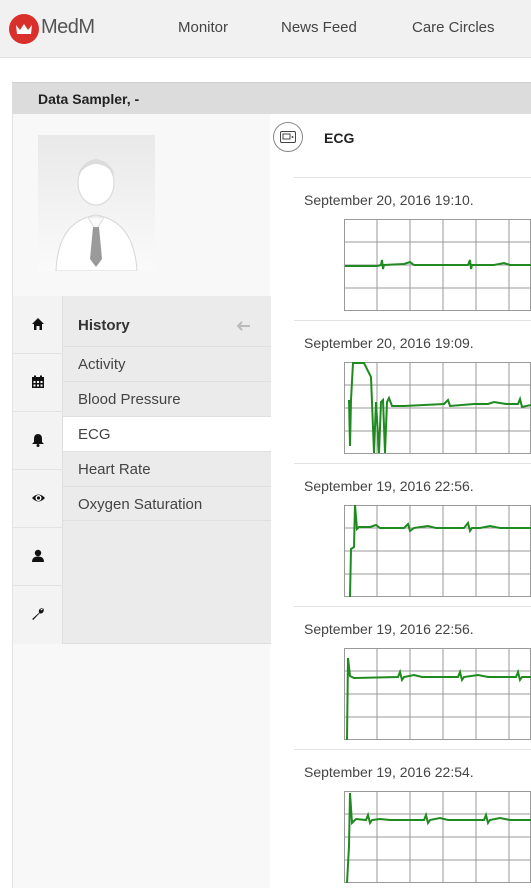  I want to click on side-icon-strip, so click(38, 470).